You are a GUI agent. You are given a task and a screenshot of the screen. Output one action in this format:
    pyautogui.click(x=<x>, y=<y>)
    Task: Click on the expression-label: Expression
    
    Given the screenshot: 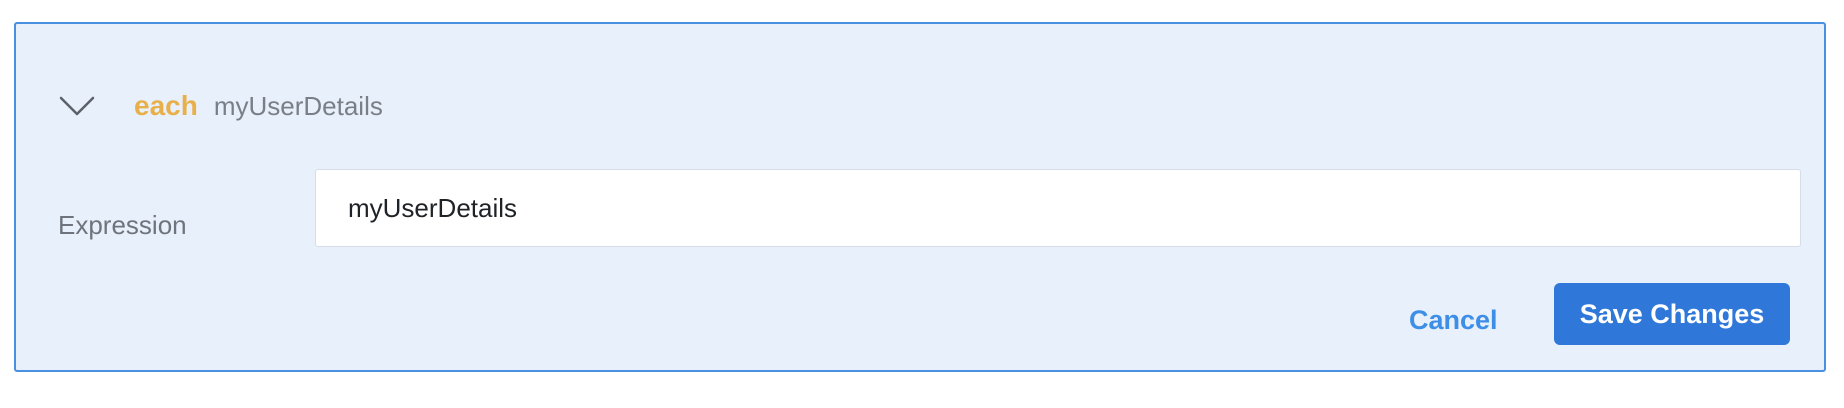 What is the action you would take?
    pyautogui.click(x=122, y=225)
    